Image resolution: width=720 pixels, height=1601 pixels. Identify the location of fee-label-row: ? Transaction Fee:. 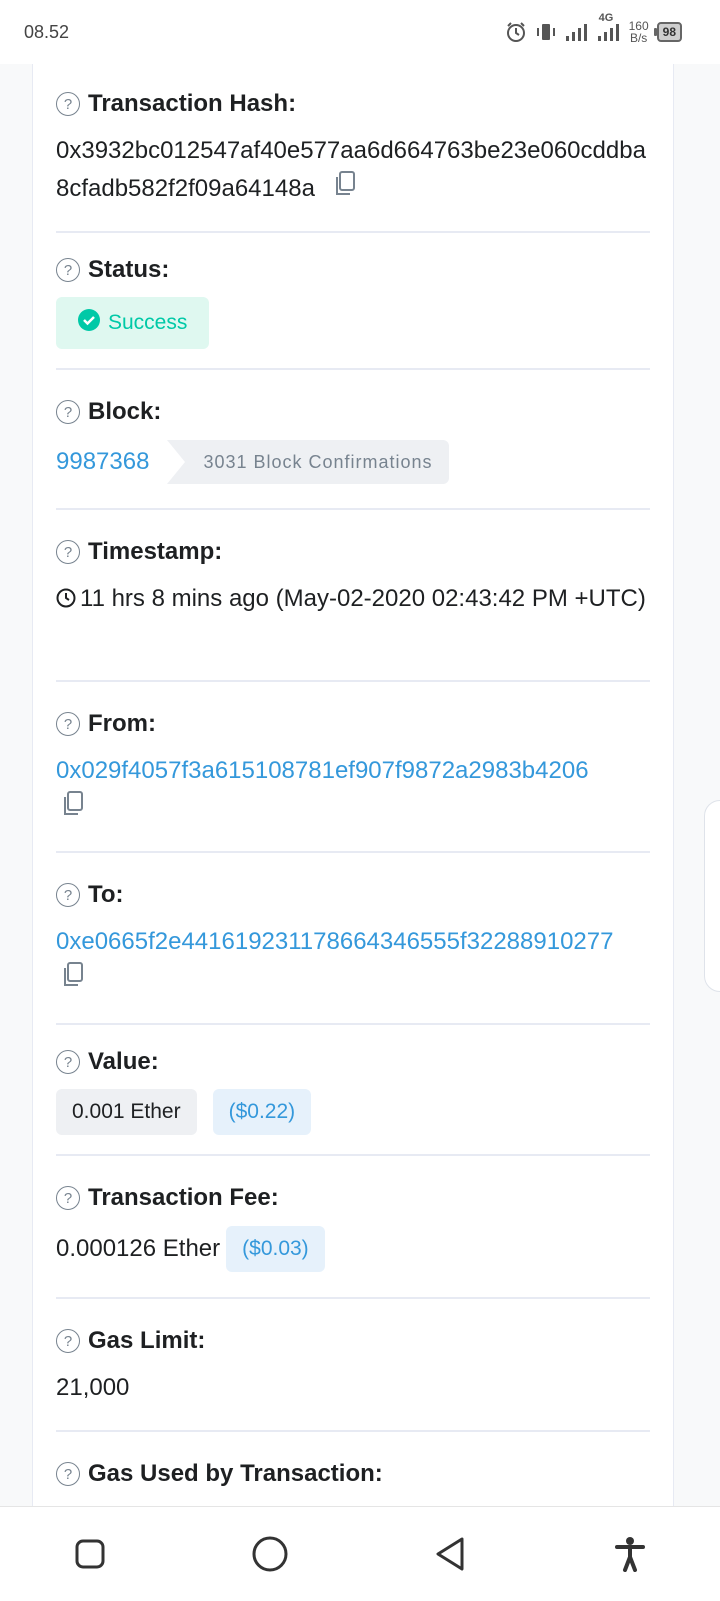
(167, 1198).